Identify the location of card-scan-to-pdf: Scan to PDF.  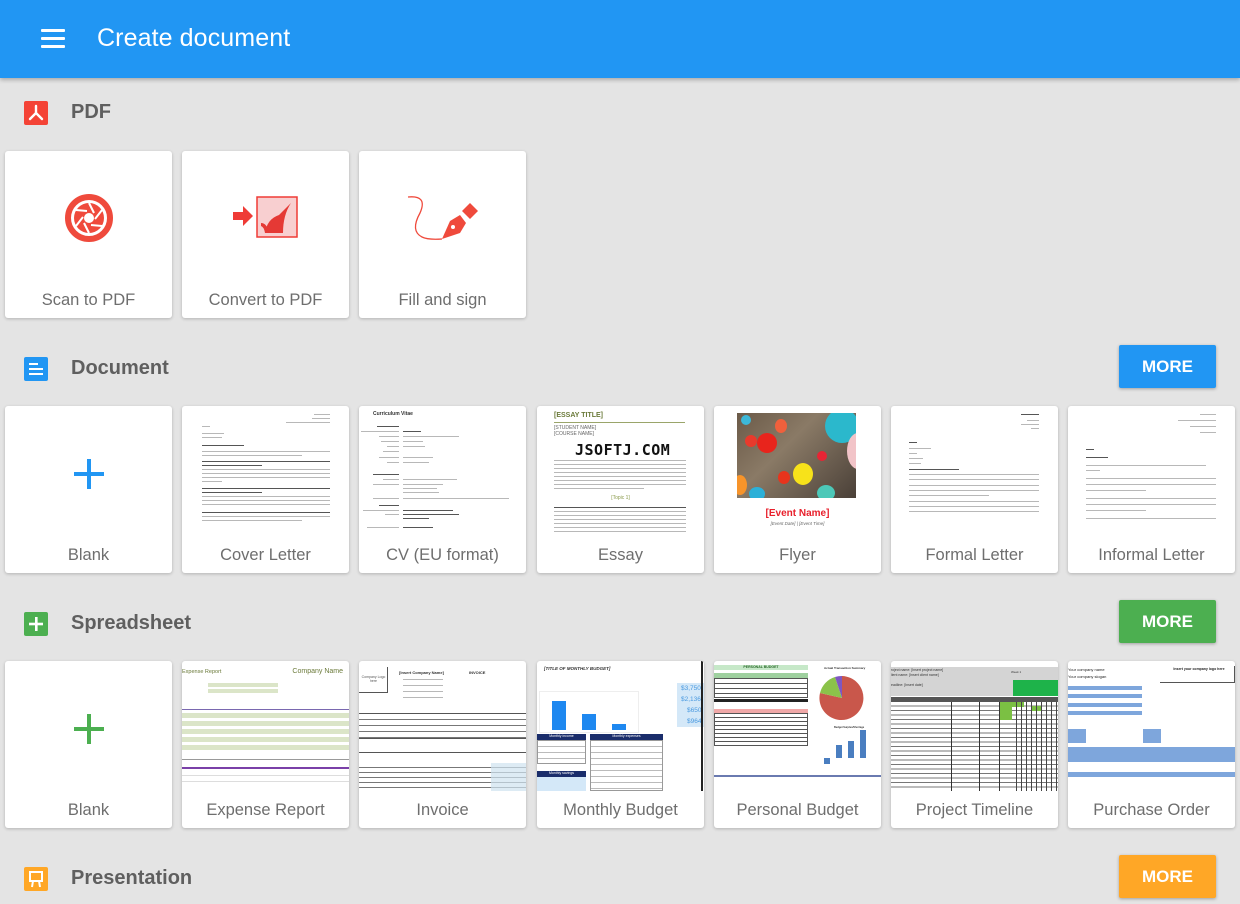
(88, 234).